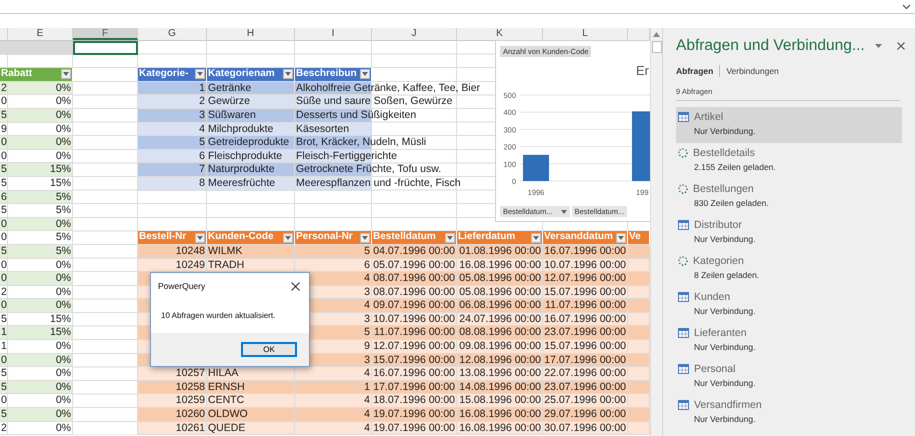 This screenshot has width=915, height=436. What do you see at coordinates (906, 7) in the screenshot?
I see `expand-formula-bar-button` at bounding box center [906, 7].